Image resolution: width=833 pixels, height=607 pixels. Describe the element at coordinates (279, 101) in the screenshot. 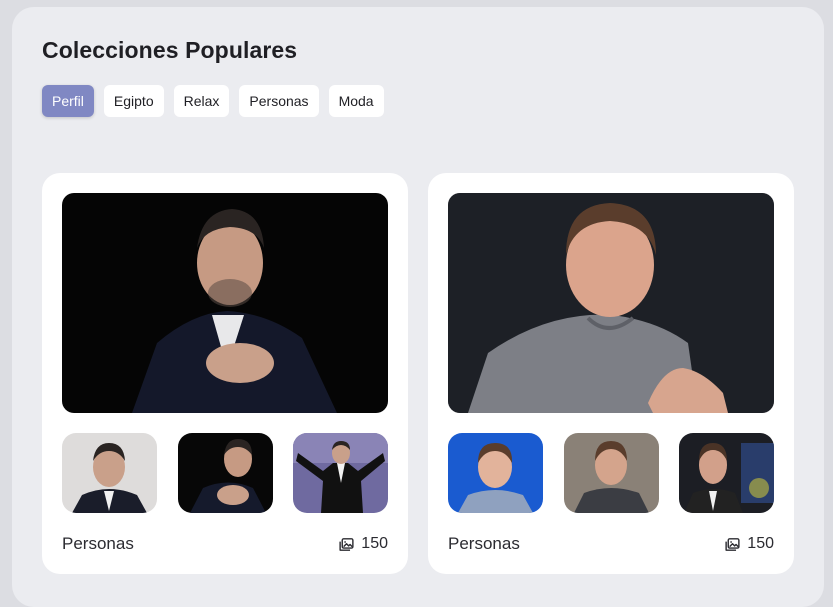

I see `tab-personas: Personas` at that location.